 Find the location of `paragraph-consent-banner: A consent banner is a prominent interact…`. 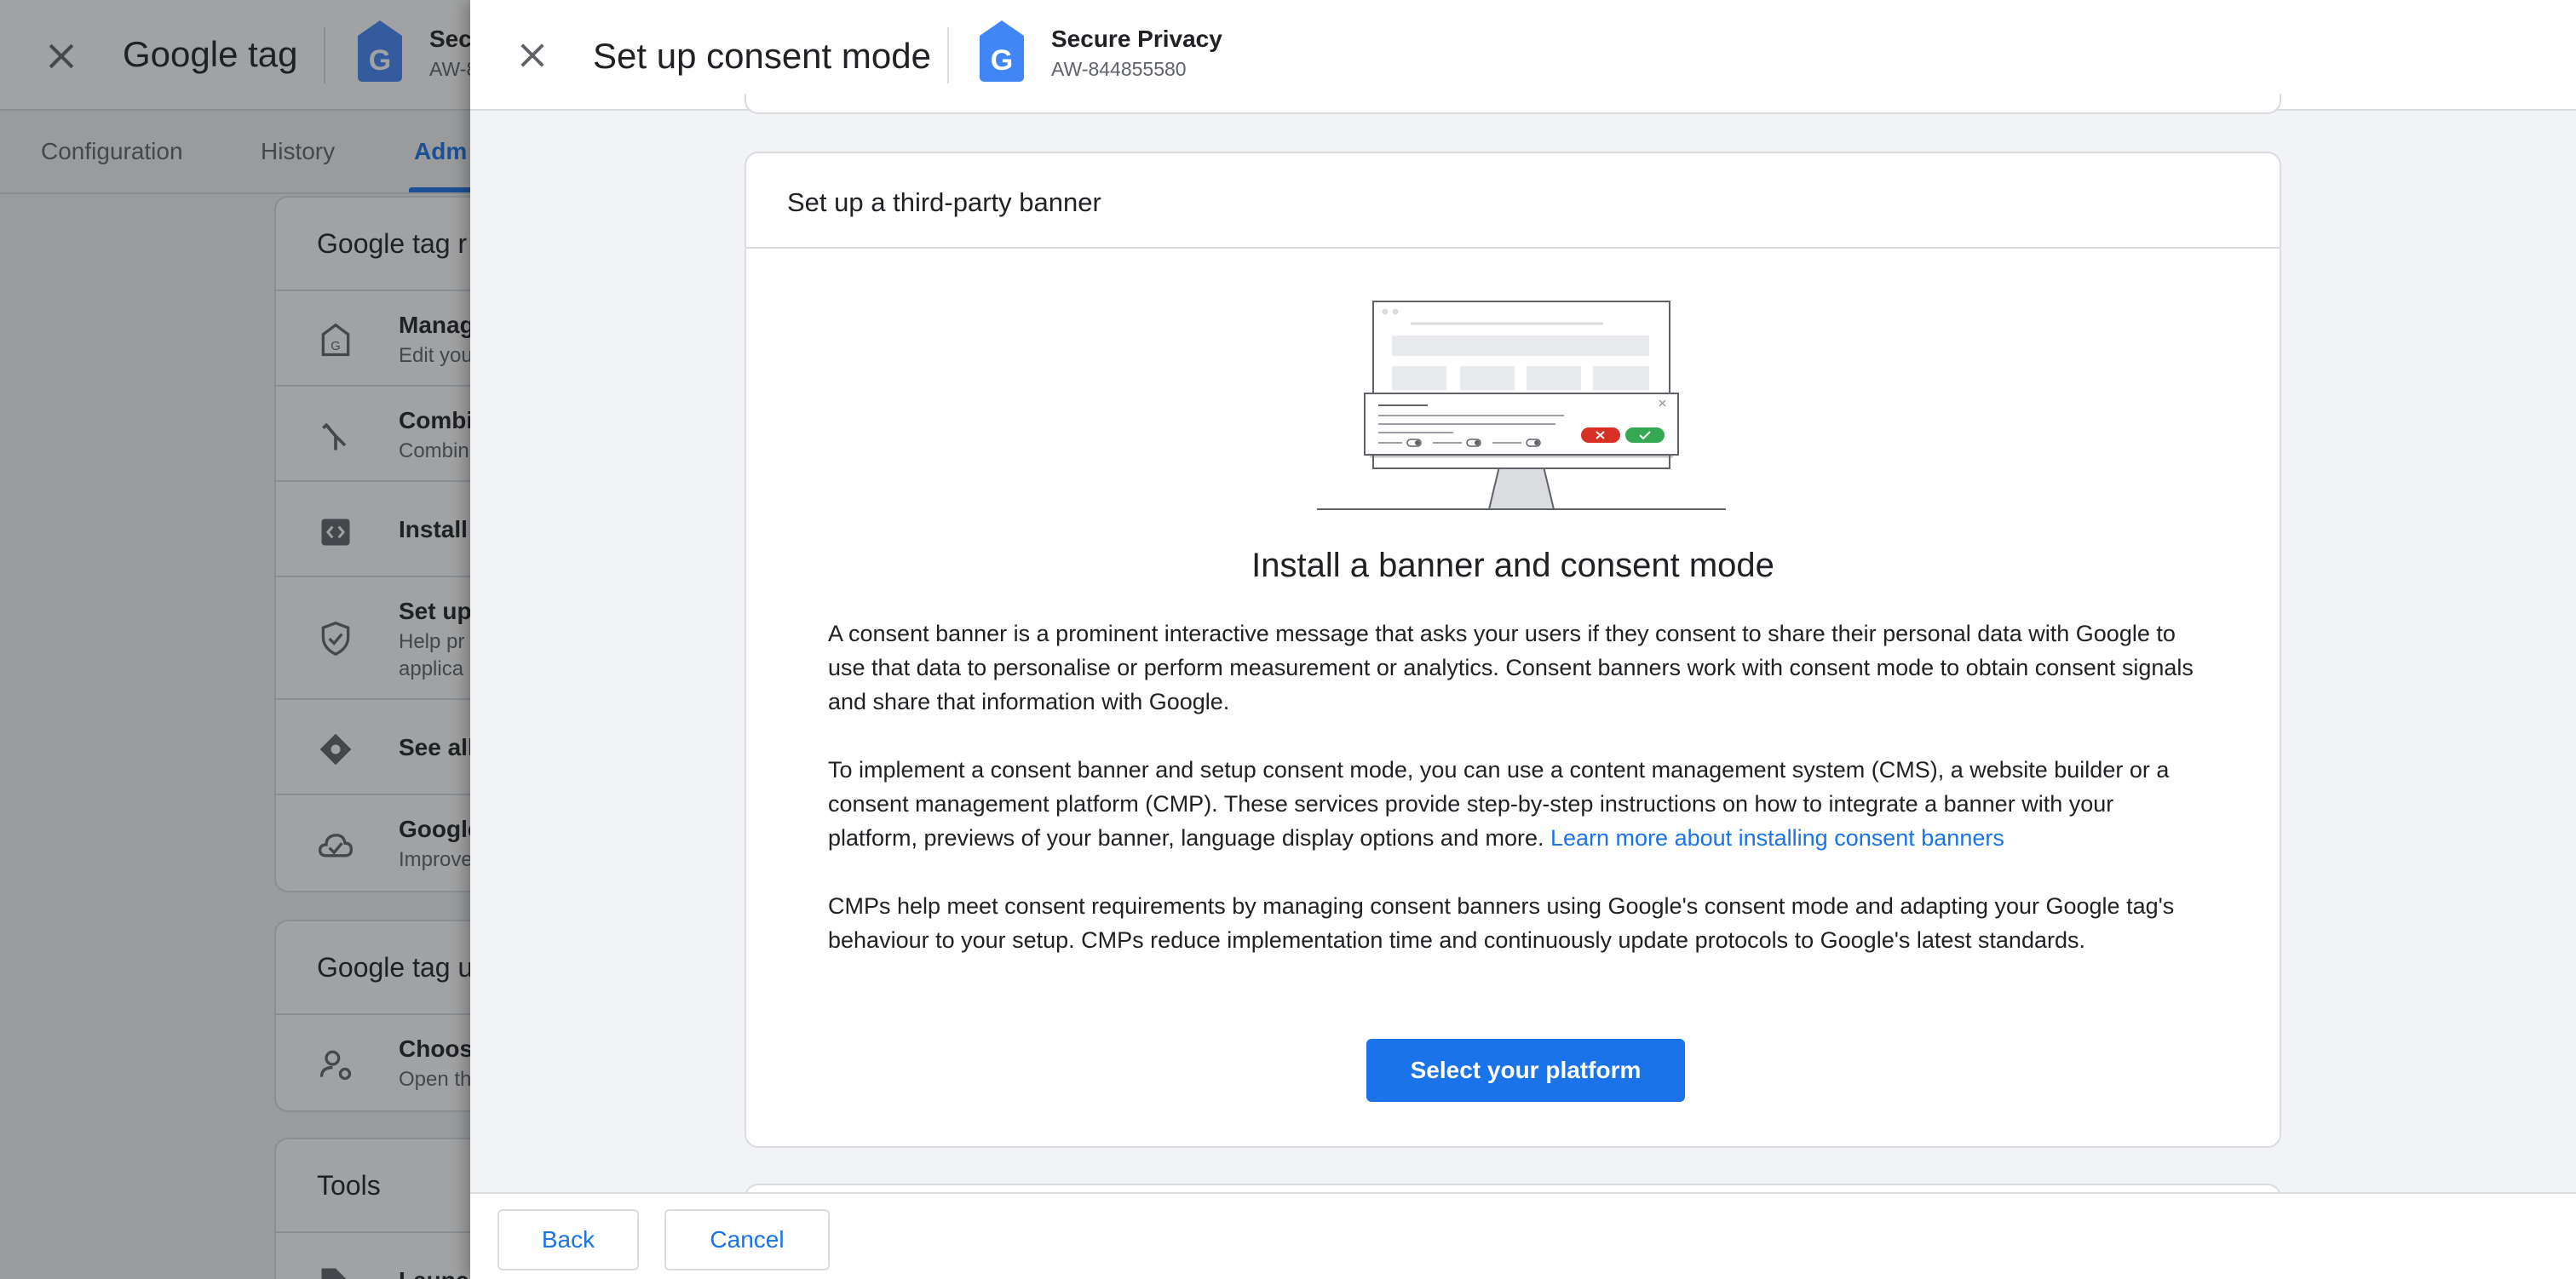

paragraph-consent-banner: A consent banner is a prominent interact… is located at coordinates (1511, 668).